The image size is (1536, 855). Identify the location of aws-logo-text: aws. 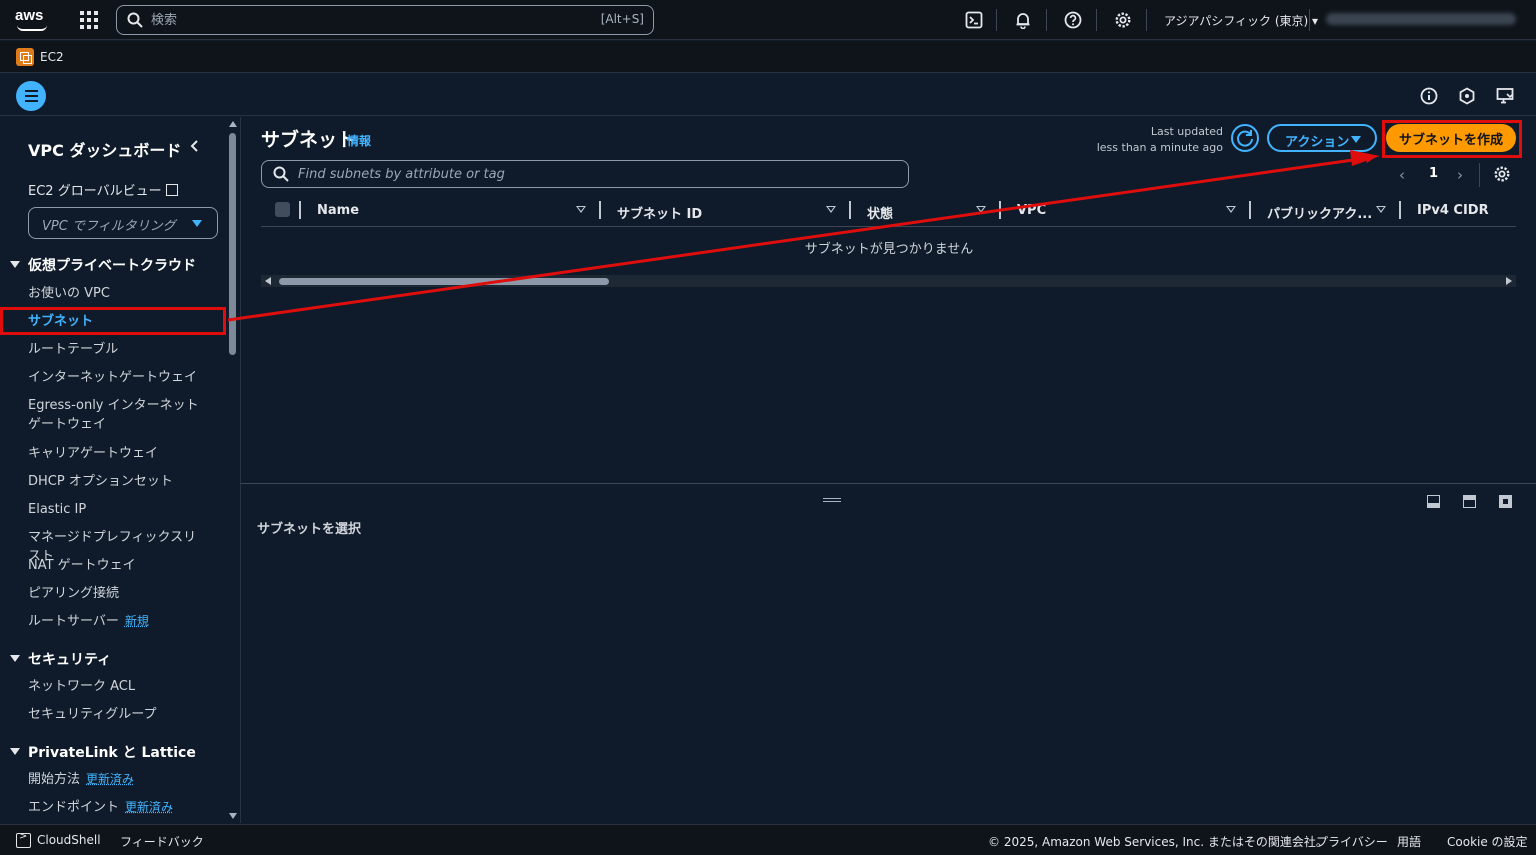
(29, 15).